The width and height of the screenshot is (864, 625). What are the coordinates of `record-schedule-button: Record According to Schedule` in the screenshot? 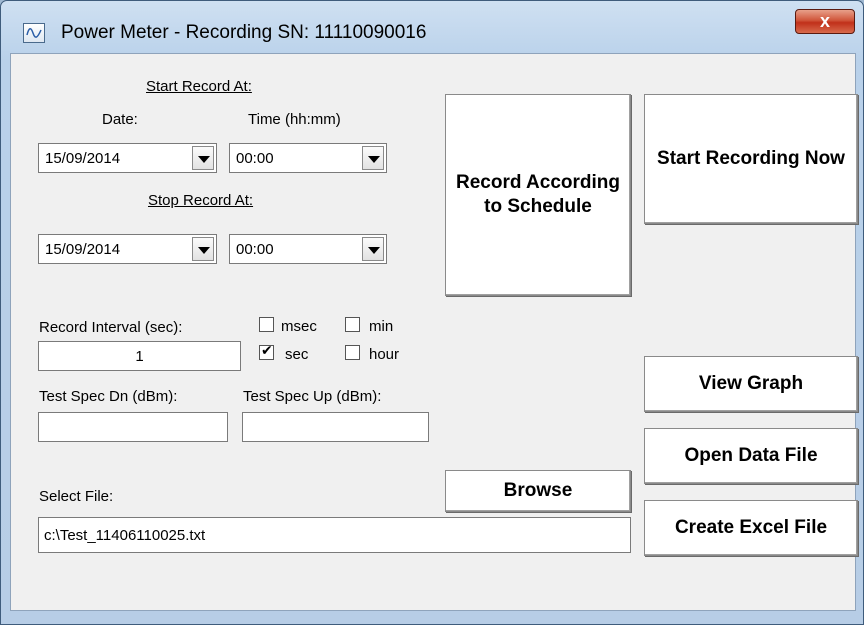 It's located at (538, 195).